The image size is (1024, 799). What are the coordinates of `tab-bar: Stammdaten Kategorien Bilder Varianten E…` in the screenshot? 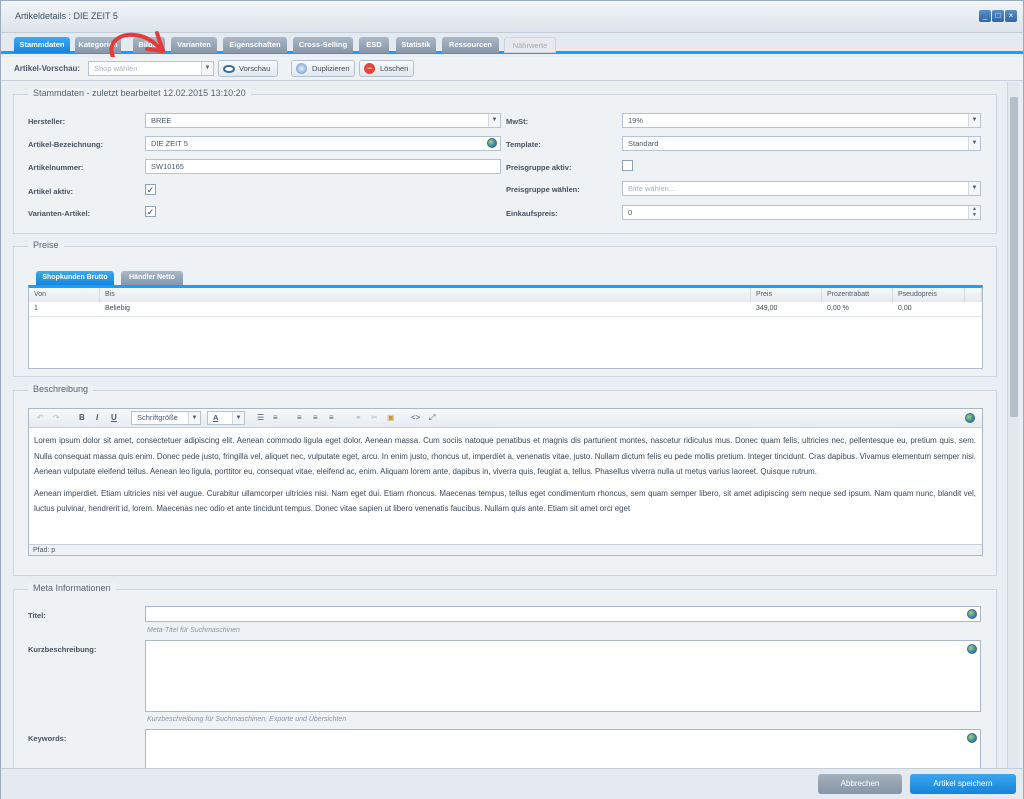 It's located at (512, 45).